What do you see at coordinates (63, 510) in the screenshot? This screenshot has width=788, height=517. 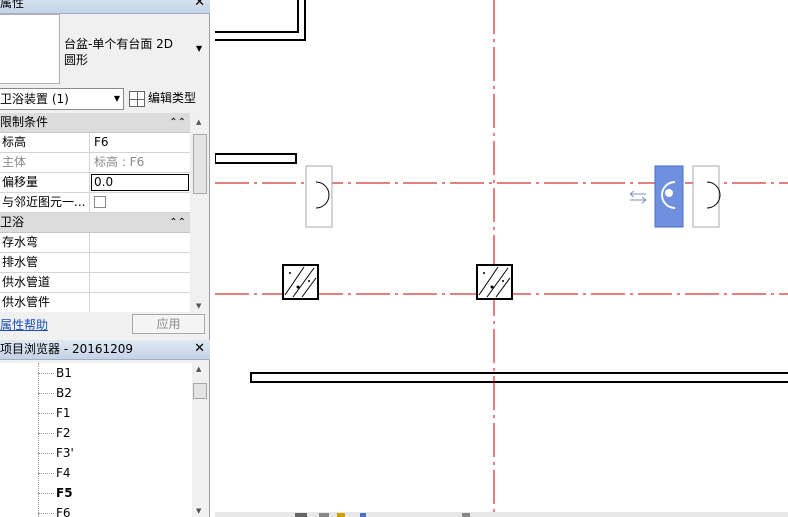 I see `tree-item-level: F6` at bounding box center [63, 510].